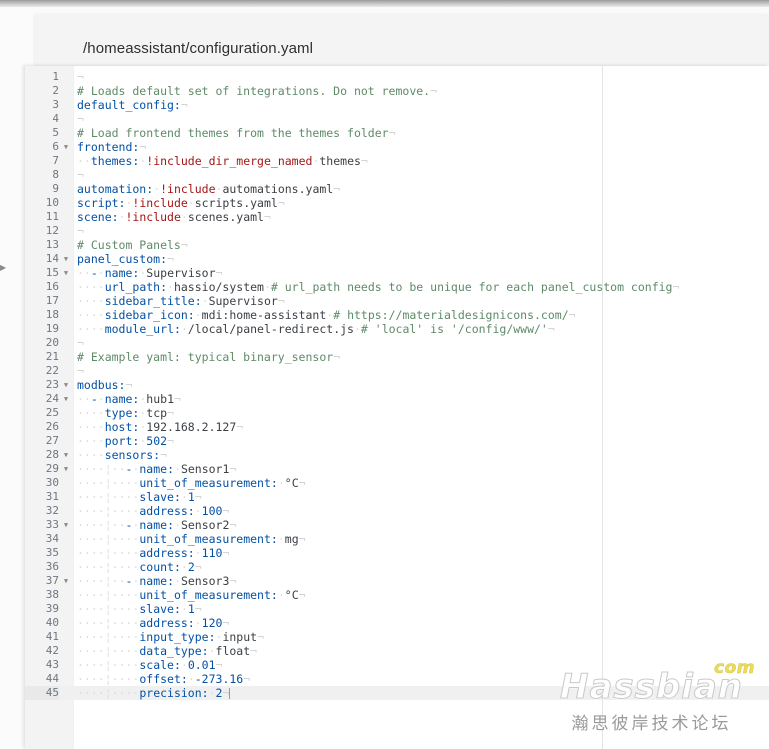  Describe the element at coordinates (397, 357) in the screenshot. I see `code-line: 21 # Example yaml: typical binary_sensor¬` at that location.